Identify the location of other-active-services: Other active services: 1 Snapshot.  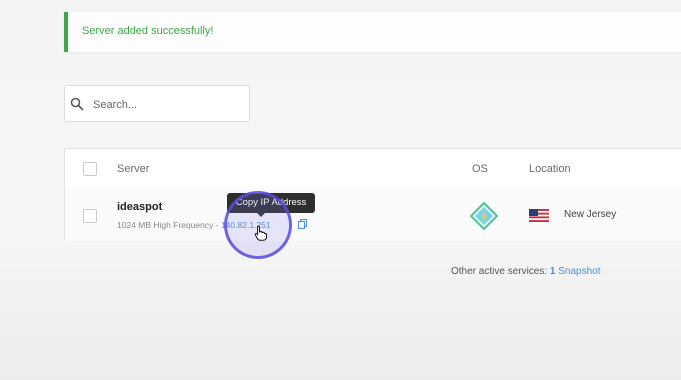
(526, 271).